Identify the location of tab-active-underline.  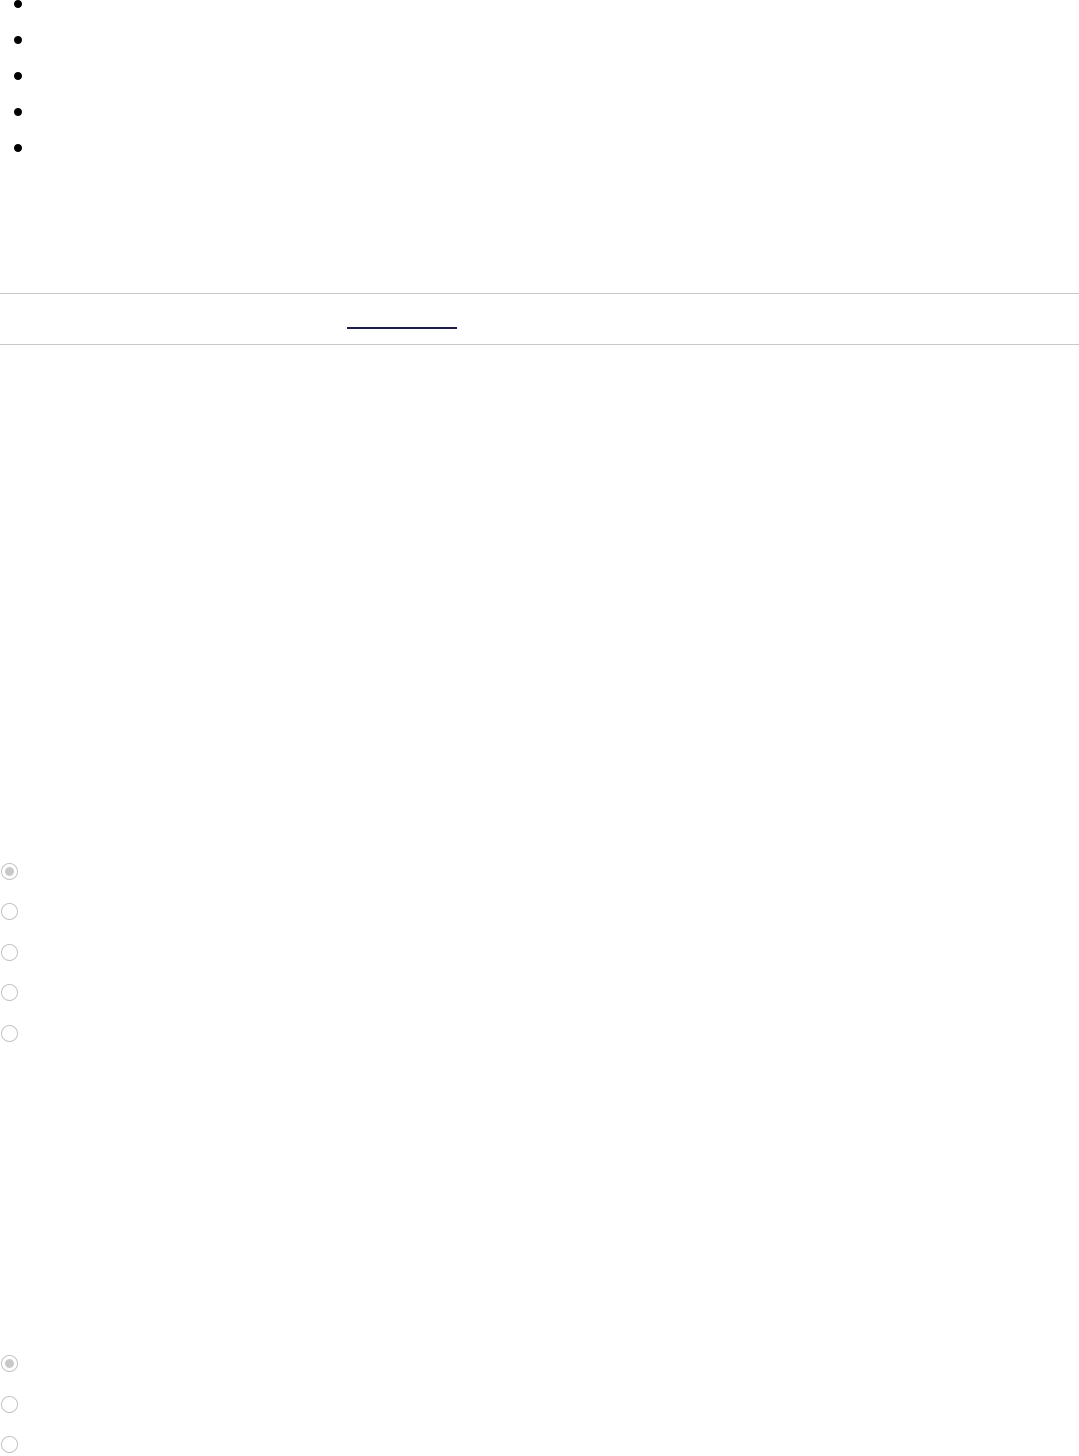
(402, 328).